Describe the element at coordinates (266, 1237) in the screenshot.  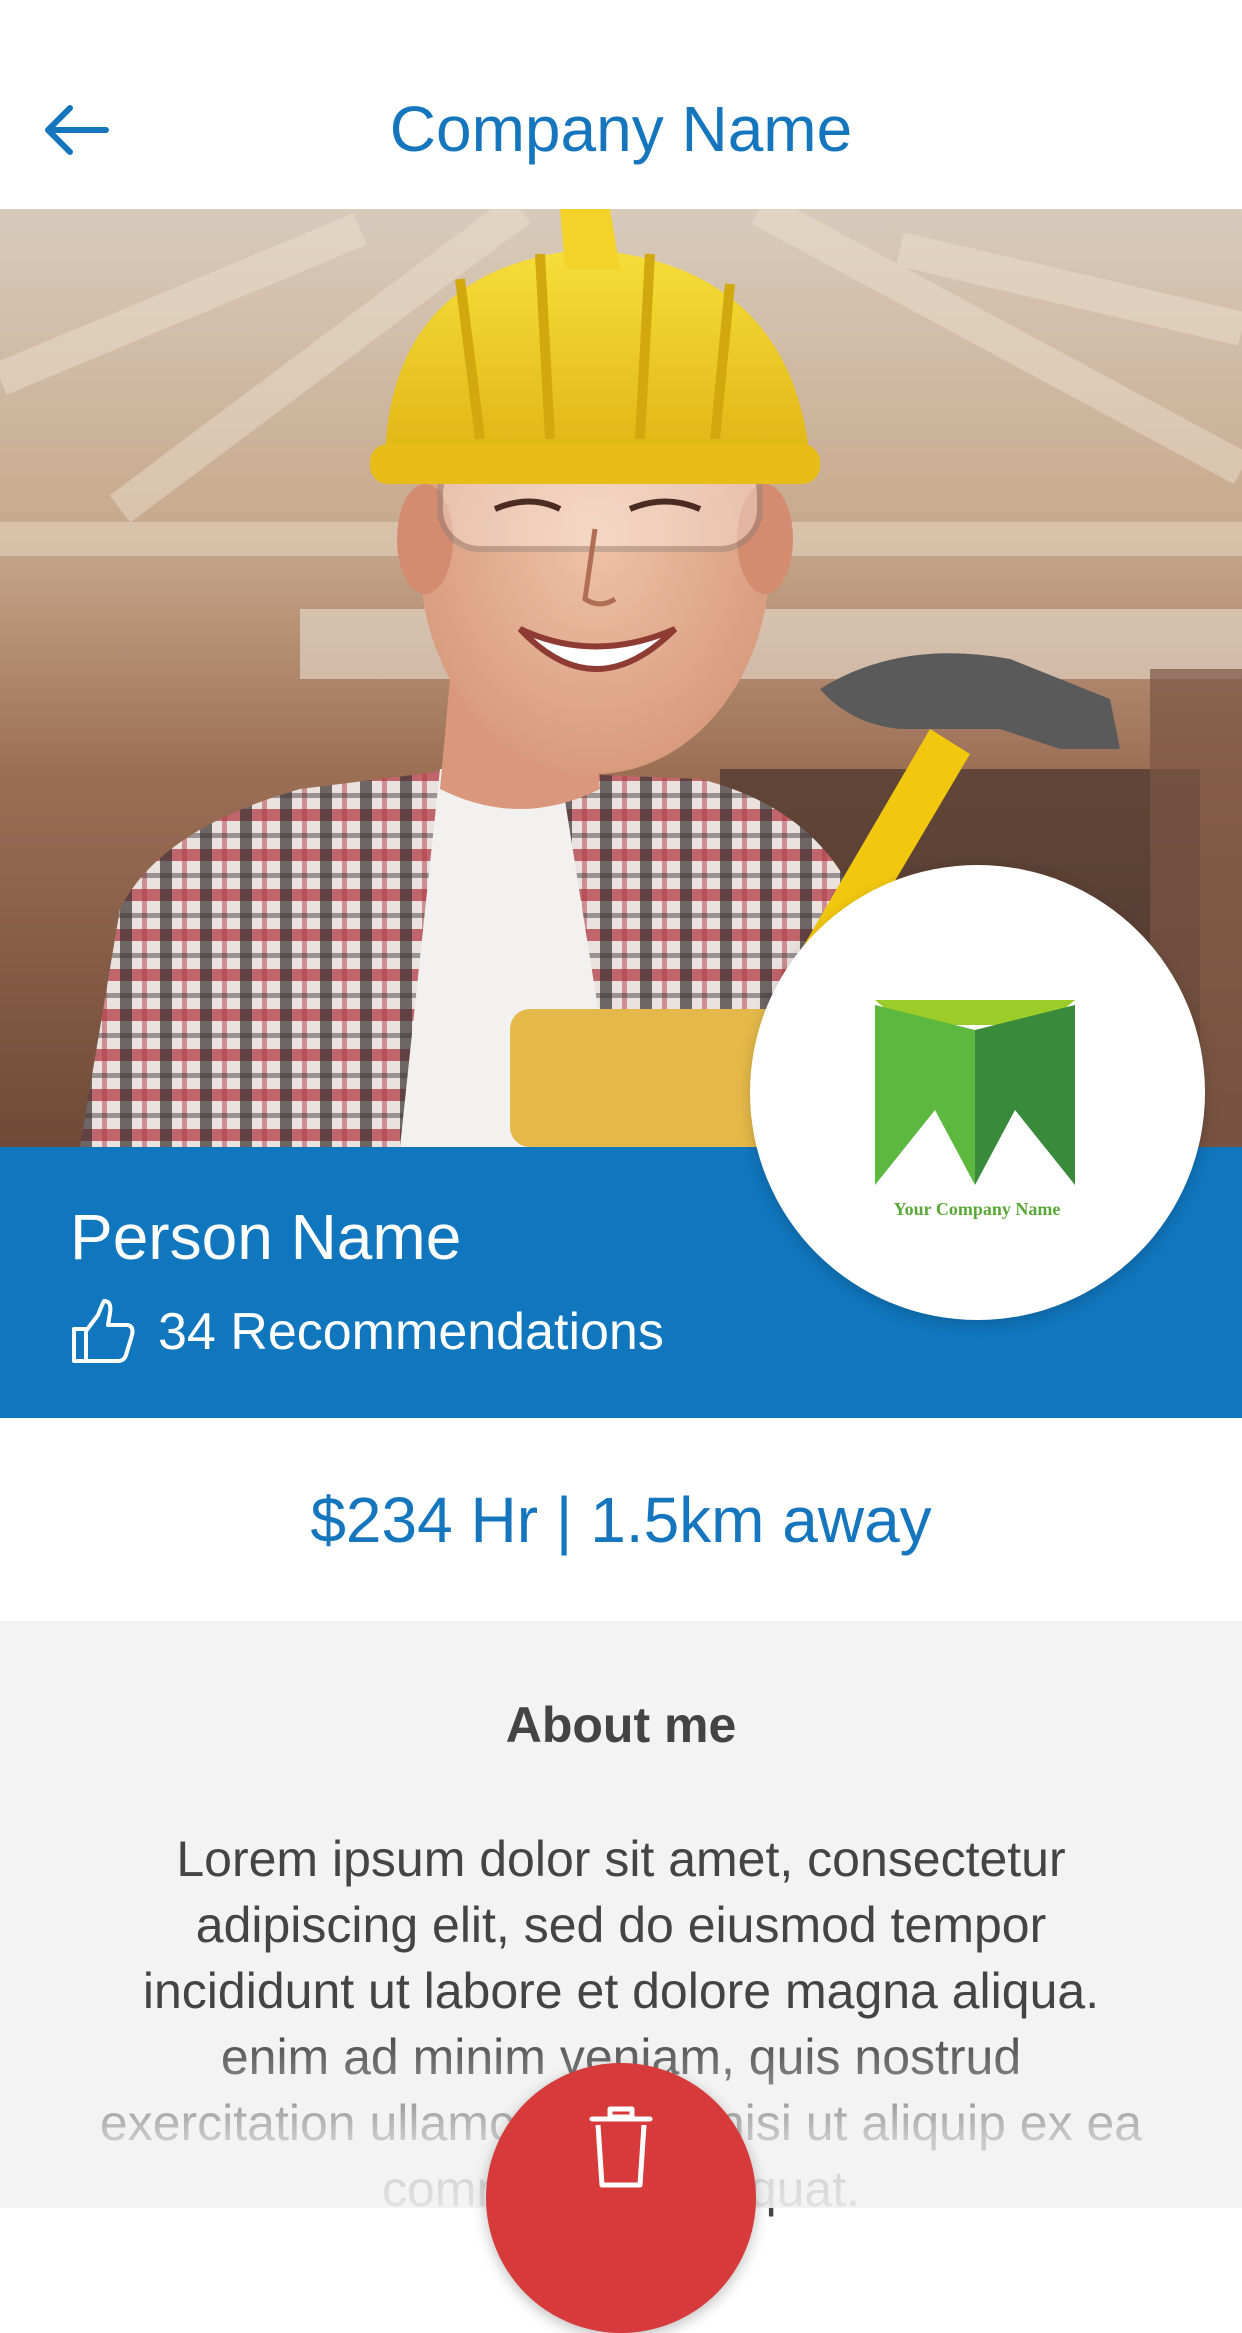
I see `person-name: Person Name` at that location.